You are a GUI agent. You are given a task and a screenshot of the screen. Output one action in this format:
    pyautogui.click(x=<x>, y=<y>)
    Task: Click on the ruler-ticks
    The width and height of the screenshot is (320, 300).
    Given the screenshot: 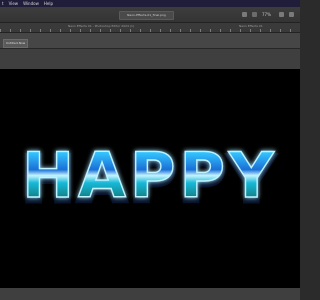 What is the action you would take?
    pyautogui.click(x=150, y=30)
    